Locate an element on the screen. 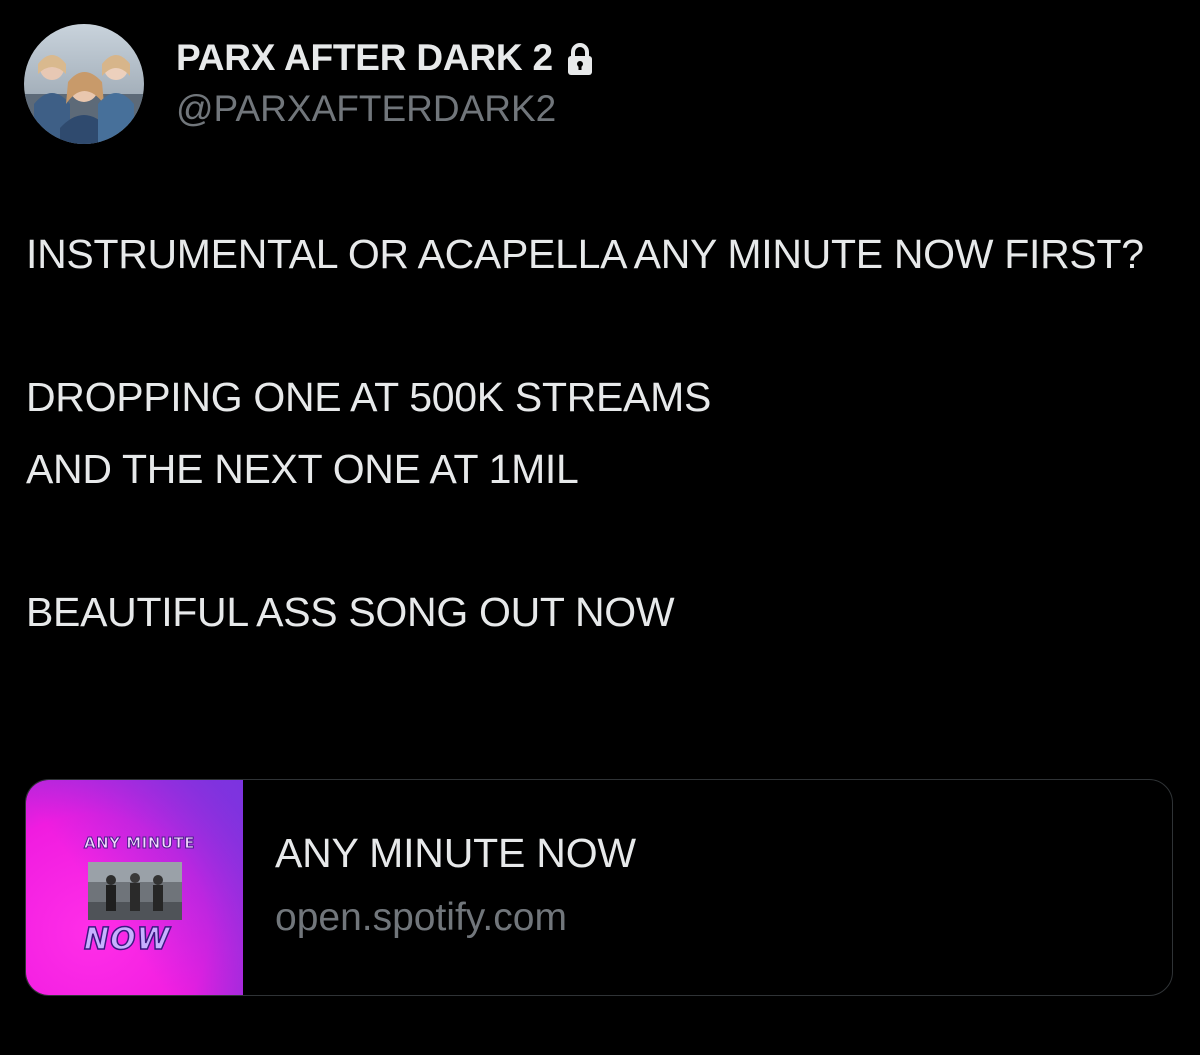 This screenshot has width=1200, height=1055. lock-icon is located at coordinates (580, 59).